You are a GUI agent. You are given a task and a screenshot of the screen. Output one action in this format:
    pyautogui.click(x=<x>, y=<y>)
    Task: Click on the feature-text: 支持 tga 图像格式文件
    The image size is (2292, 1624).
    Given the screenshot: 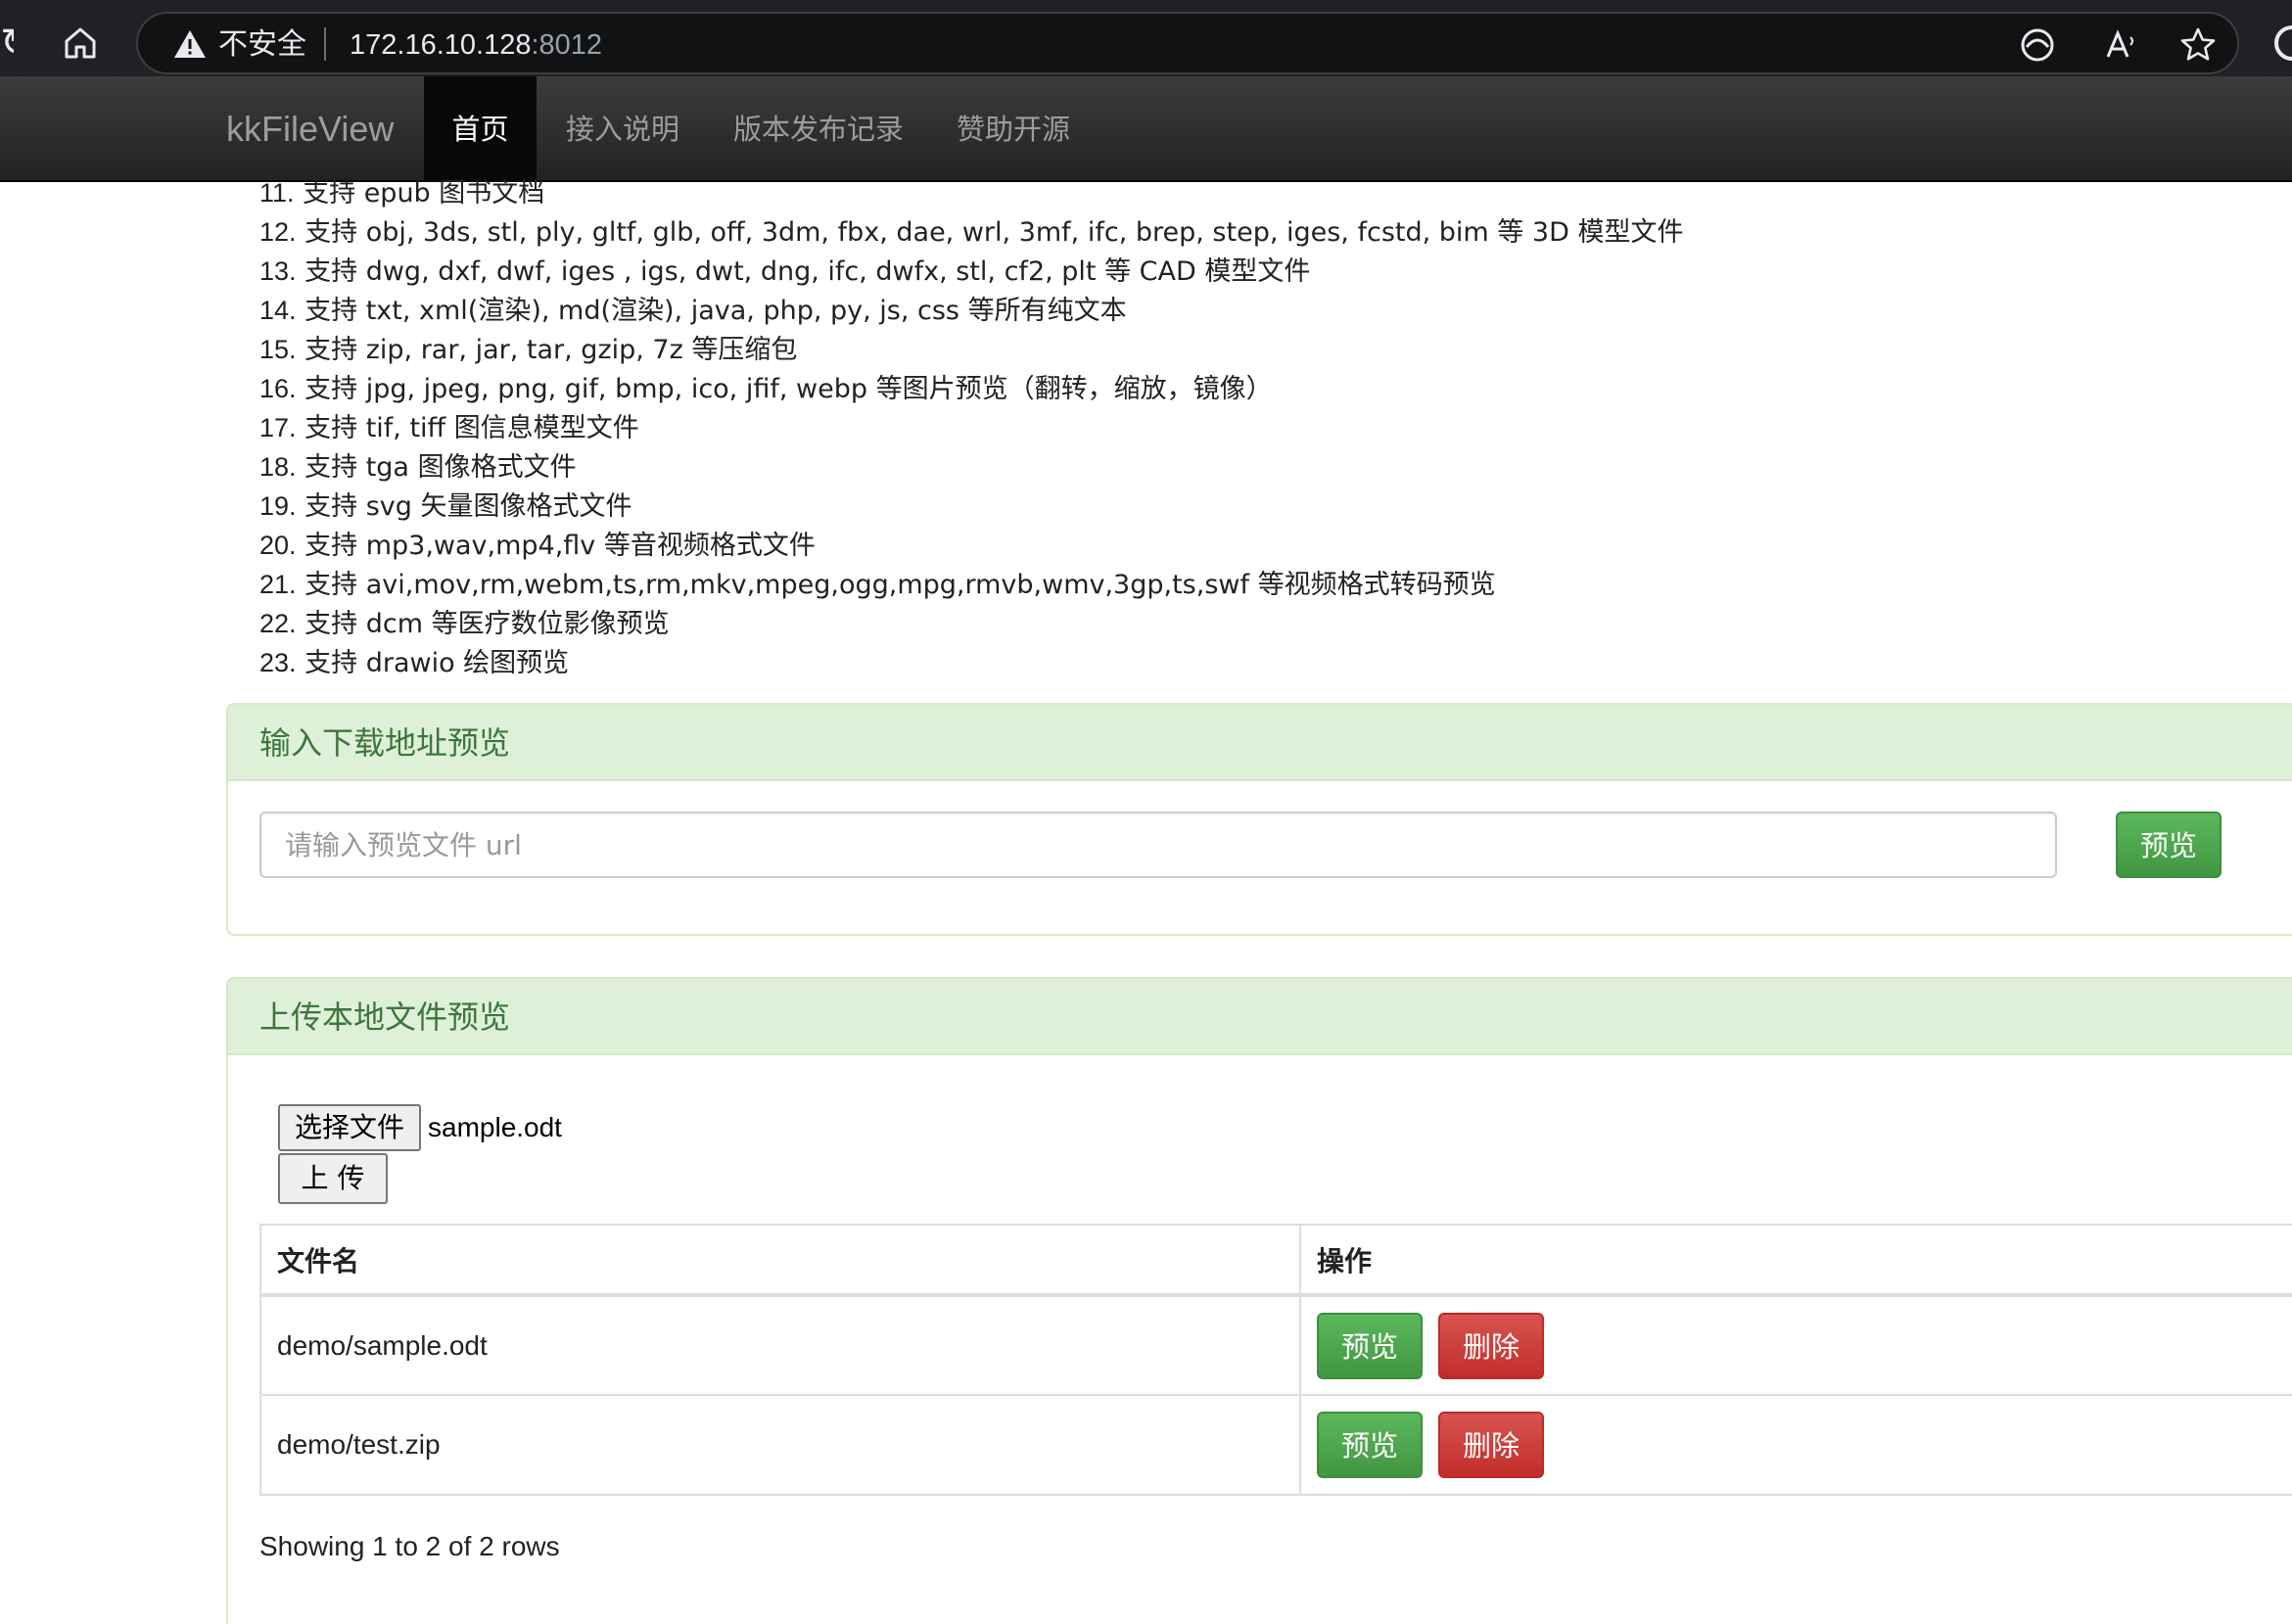 What is the action you would take?
    pyautogui.click(x=436, y=468)
    